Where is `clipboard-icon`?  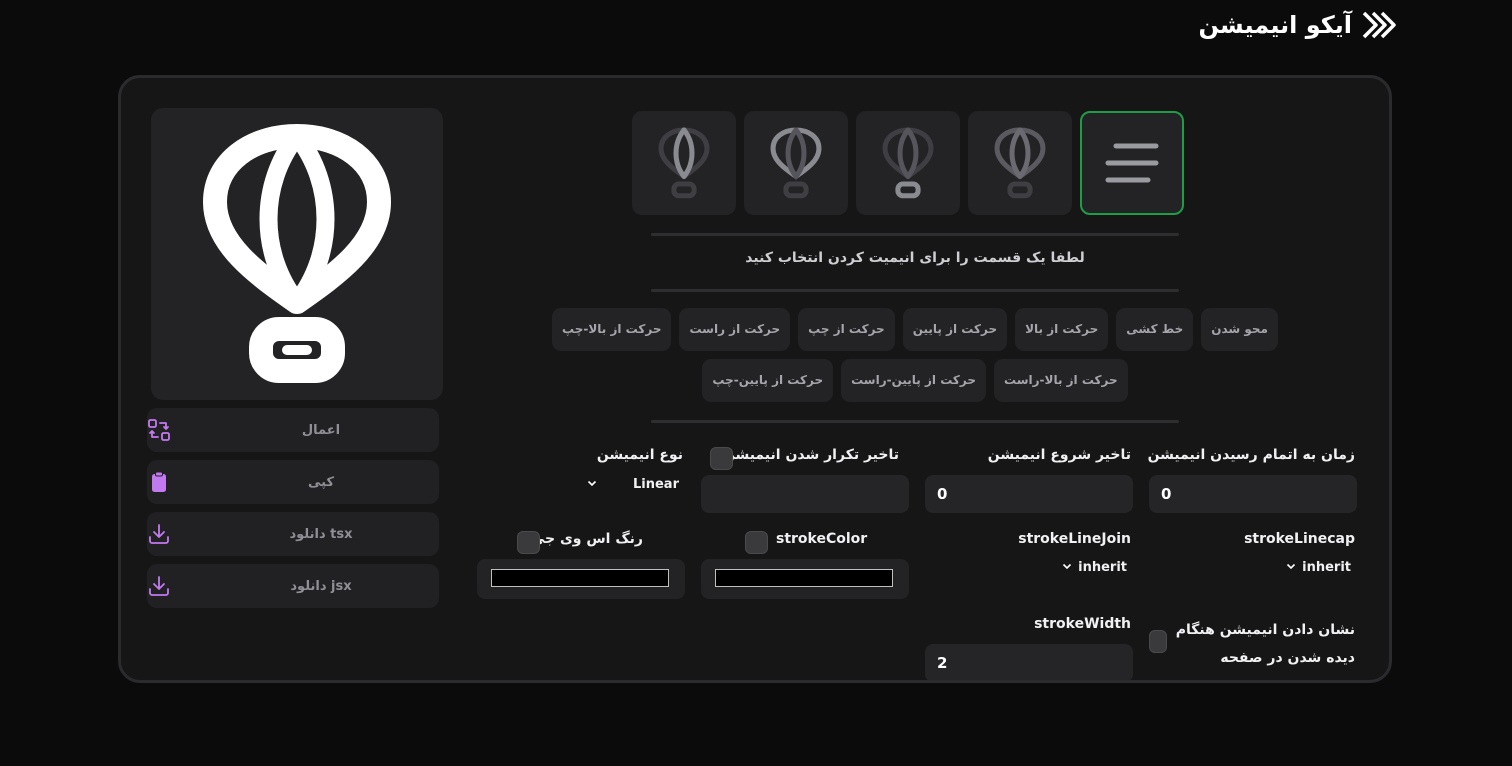
clipboard-icon is located at coordinates (159, 481).